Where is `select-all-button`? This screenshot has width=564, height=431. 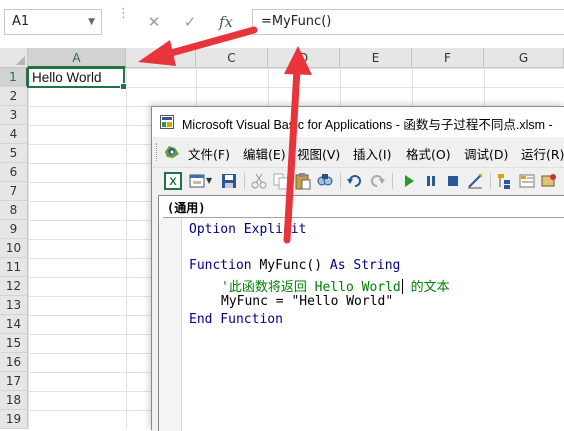
select-all-button is located at coordinates (14, 58).